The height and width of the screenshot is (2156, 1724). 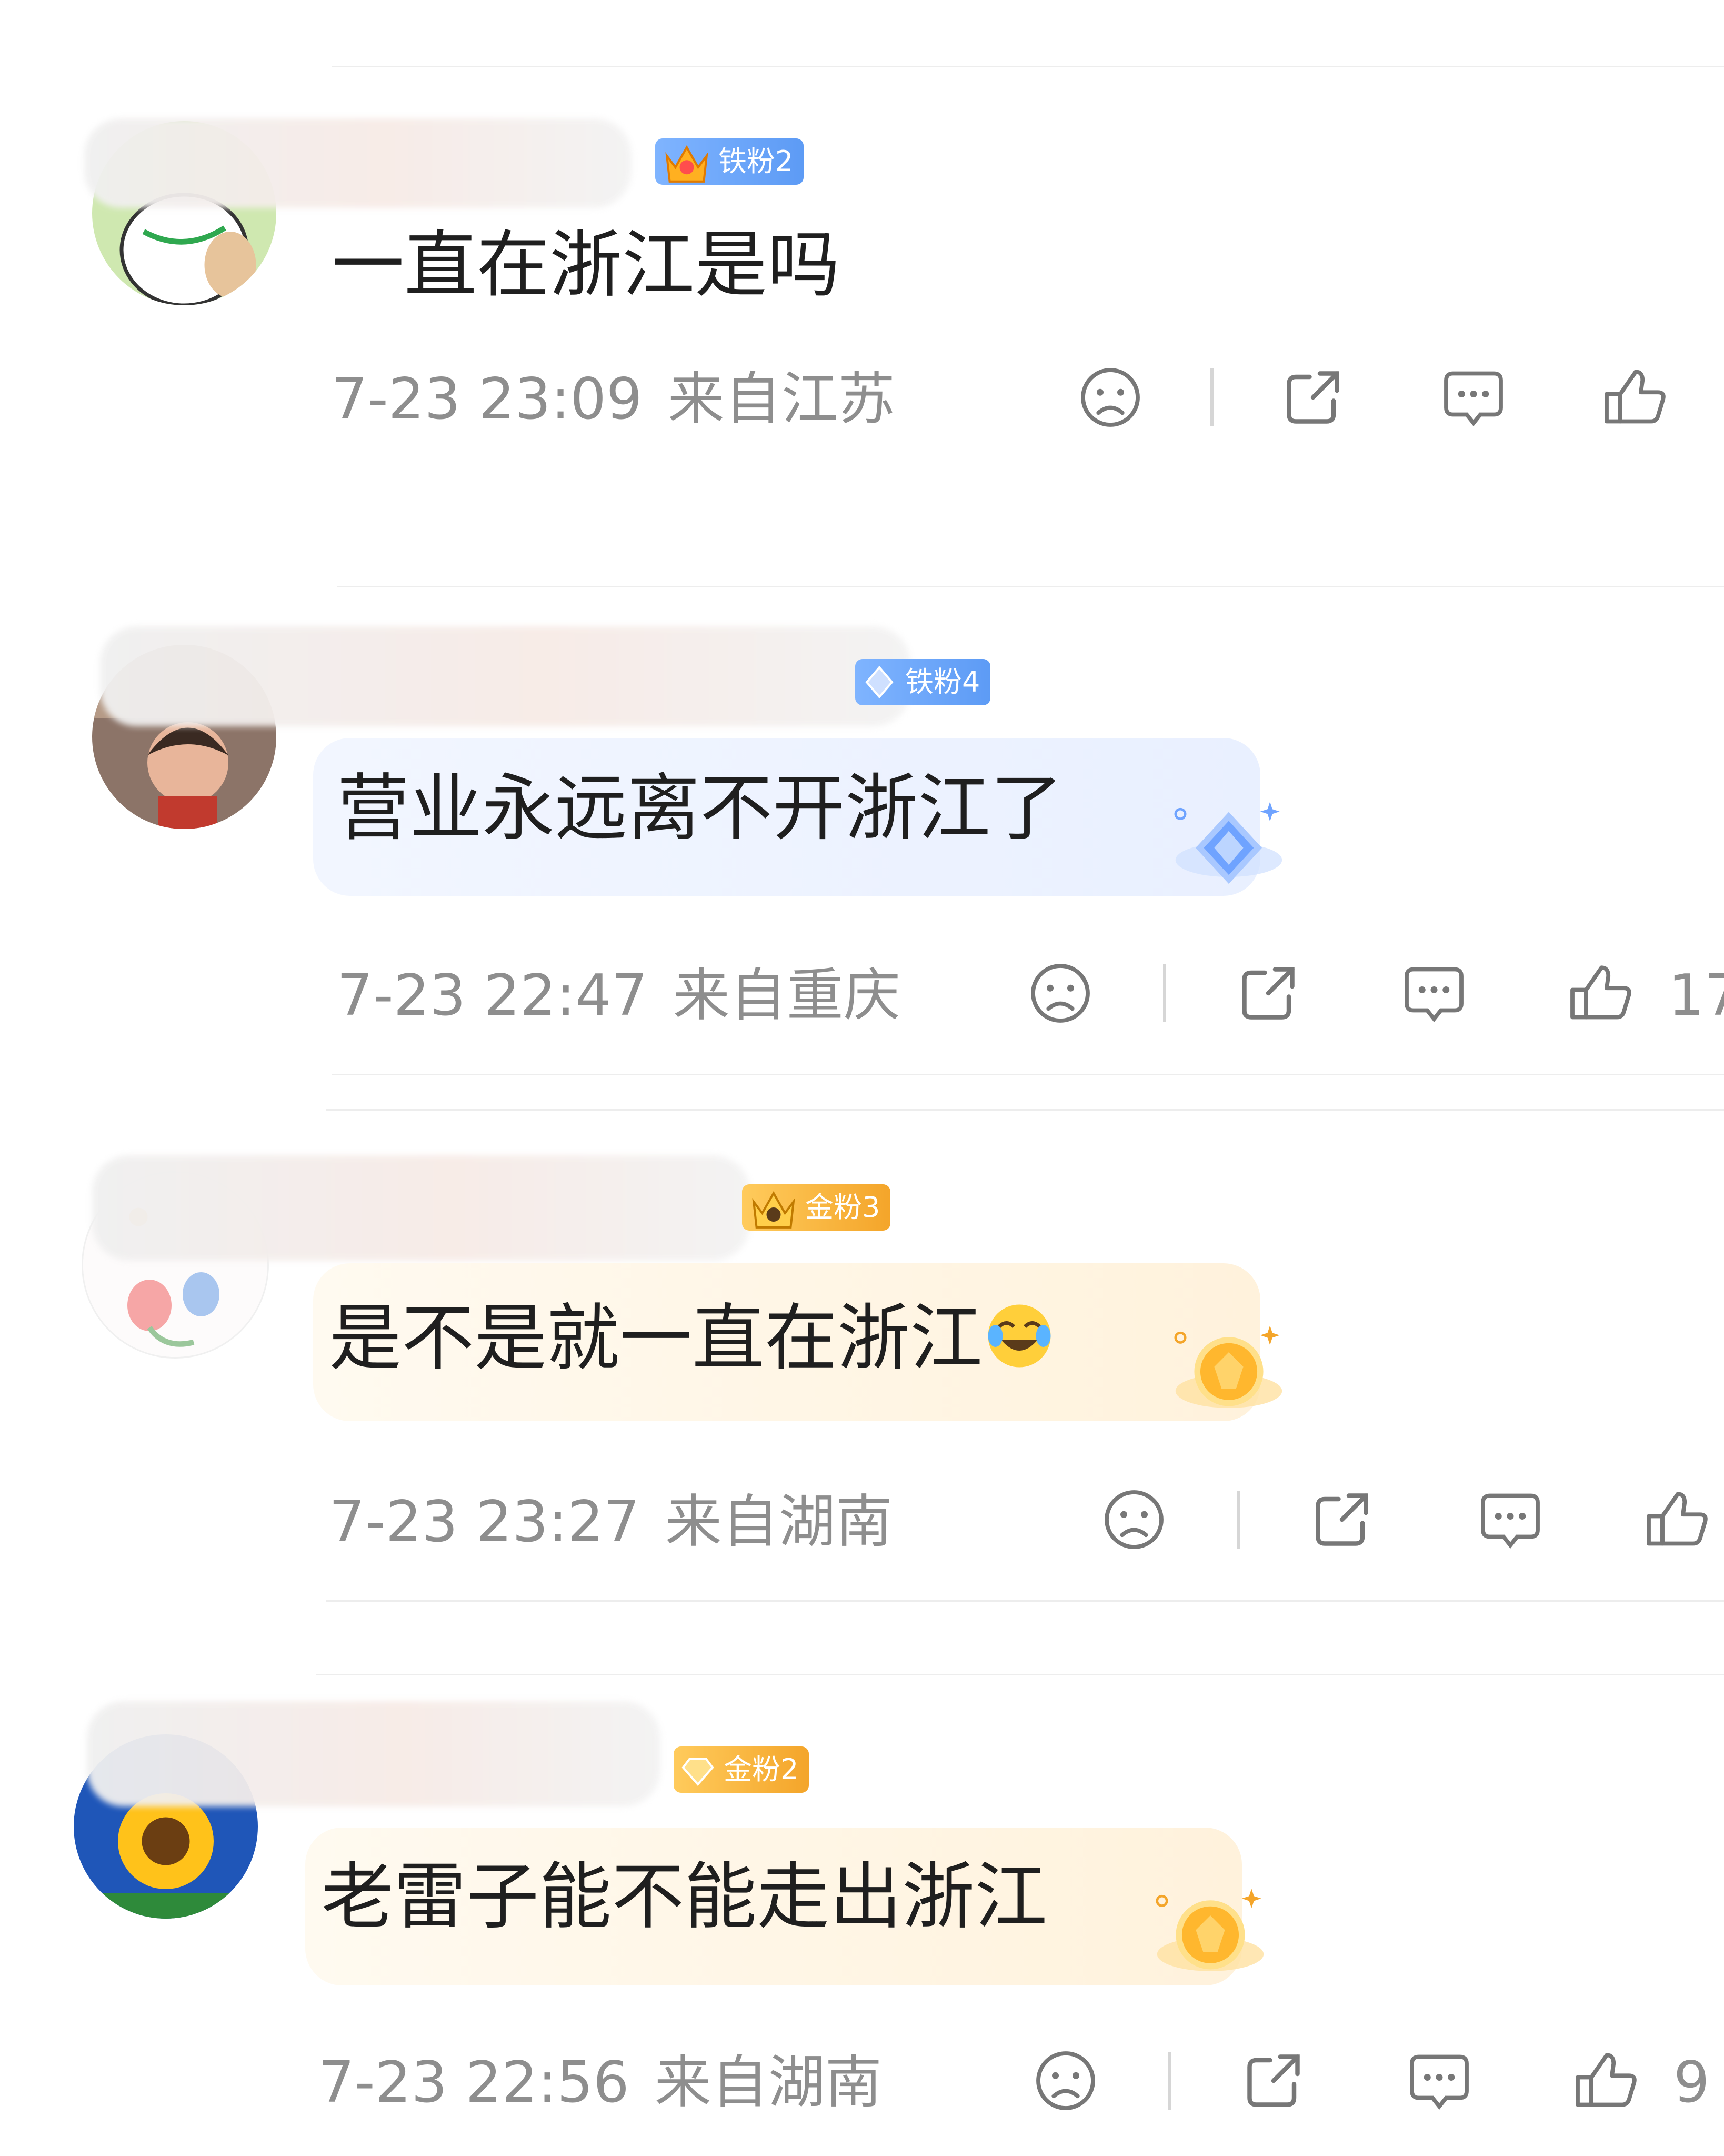 What do you see at coordinates (693, 1337) in the screenshot?
I see `comment-text: 是不是就一直在浙江` at bounding box center [693, 1337].